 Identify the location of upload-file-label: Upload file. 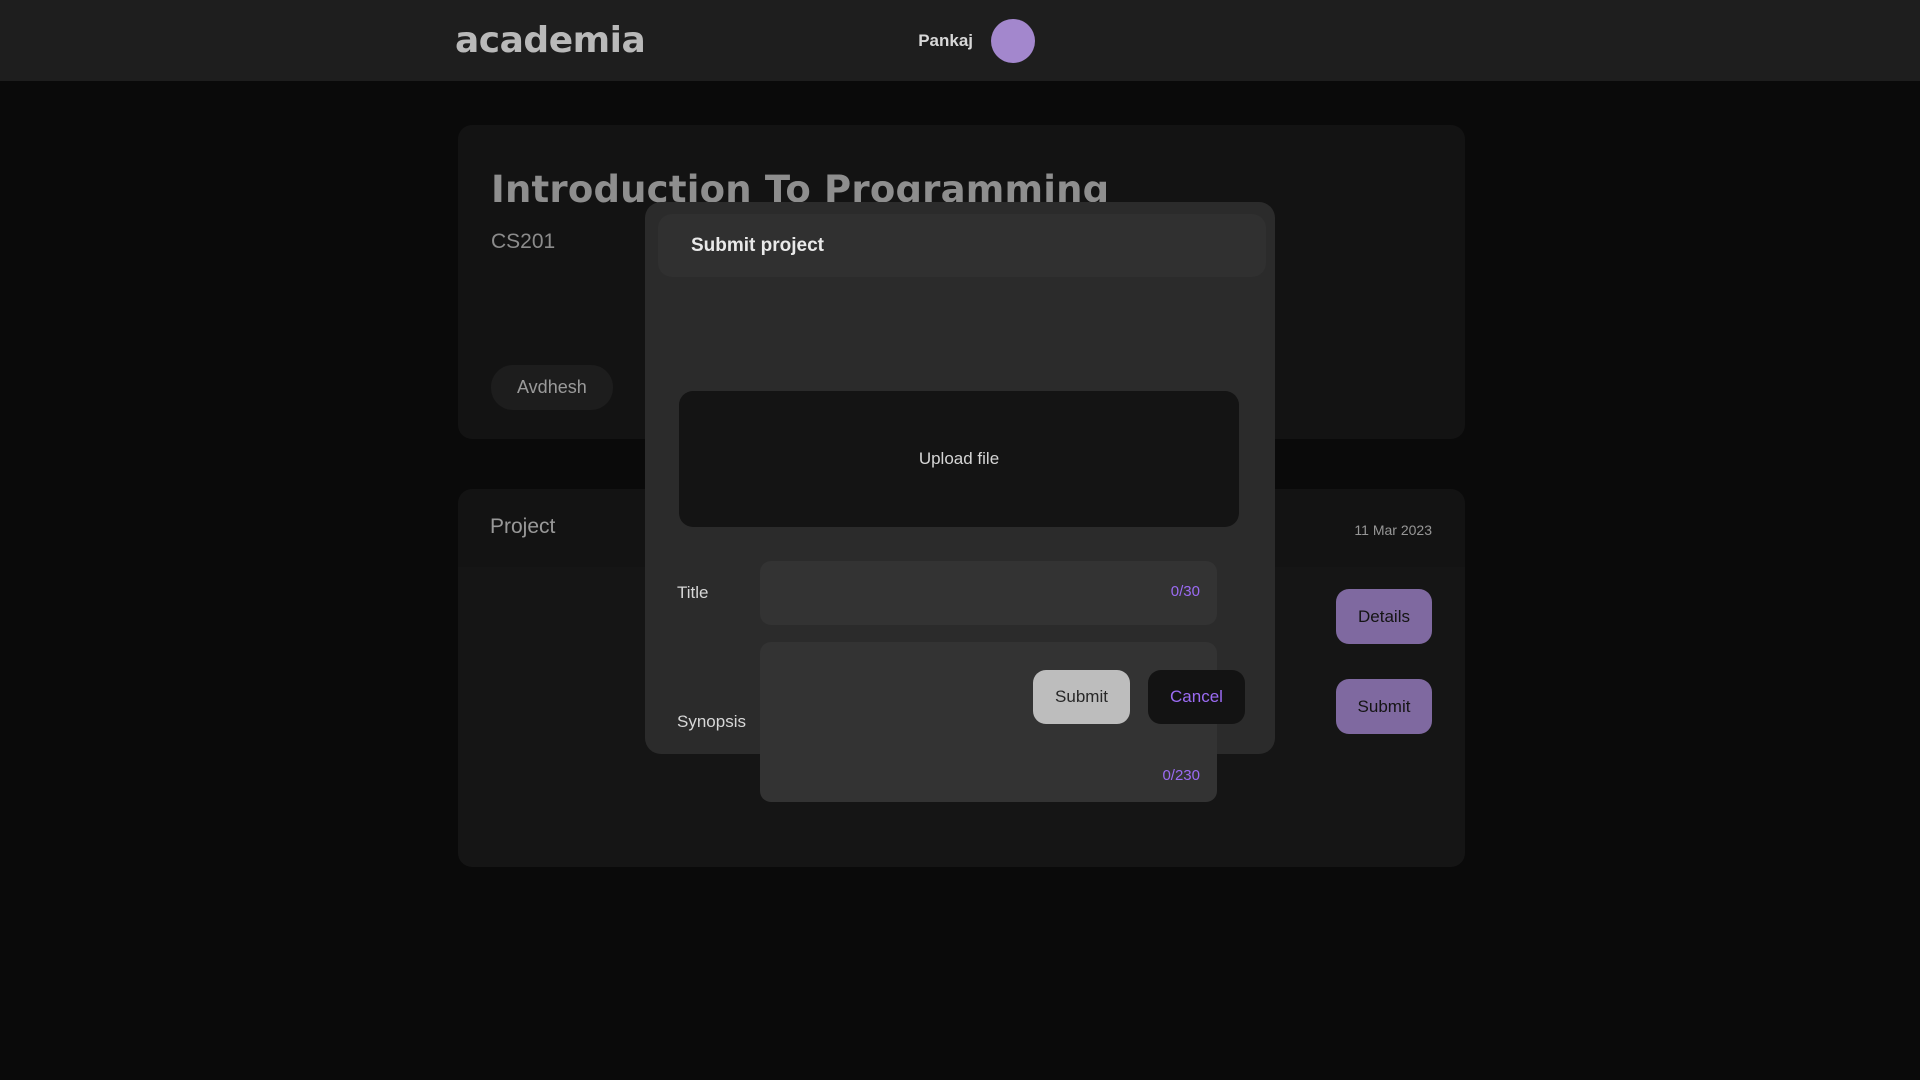
(959, 458).